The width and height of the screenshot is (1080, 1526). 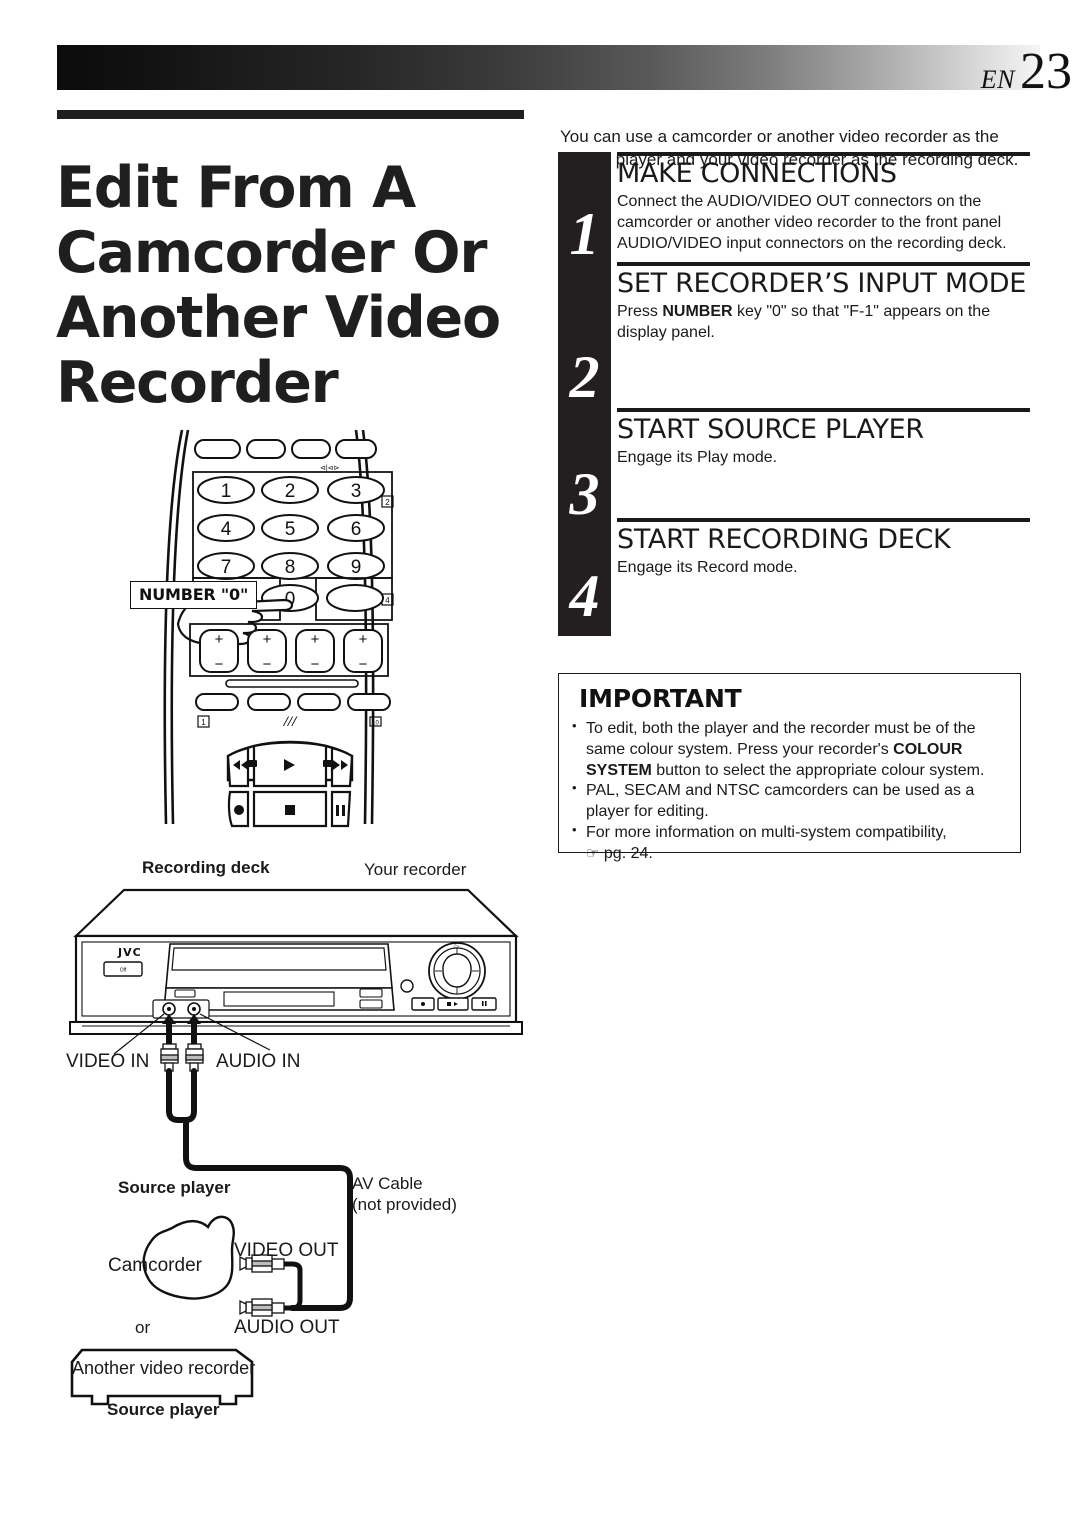 I want to click on remote-key-label-1: 1, so click(x=226, y=491).